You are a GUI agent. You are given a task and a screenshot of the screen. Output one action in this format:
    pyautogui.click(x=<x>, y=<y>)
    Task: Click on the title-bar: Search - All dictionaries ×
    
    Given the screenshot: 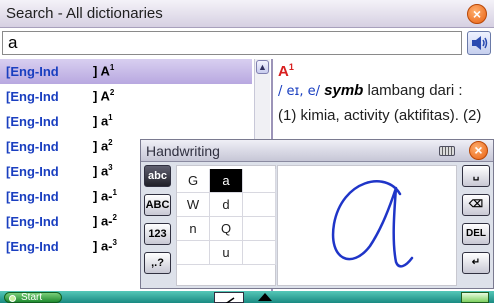 What is the action you would take?
    pyautogui.click(x=247, y=14)
    